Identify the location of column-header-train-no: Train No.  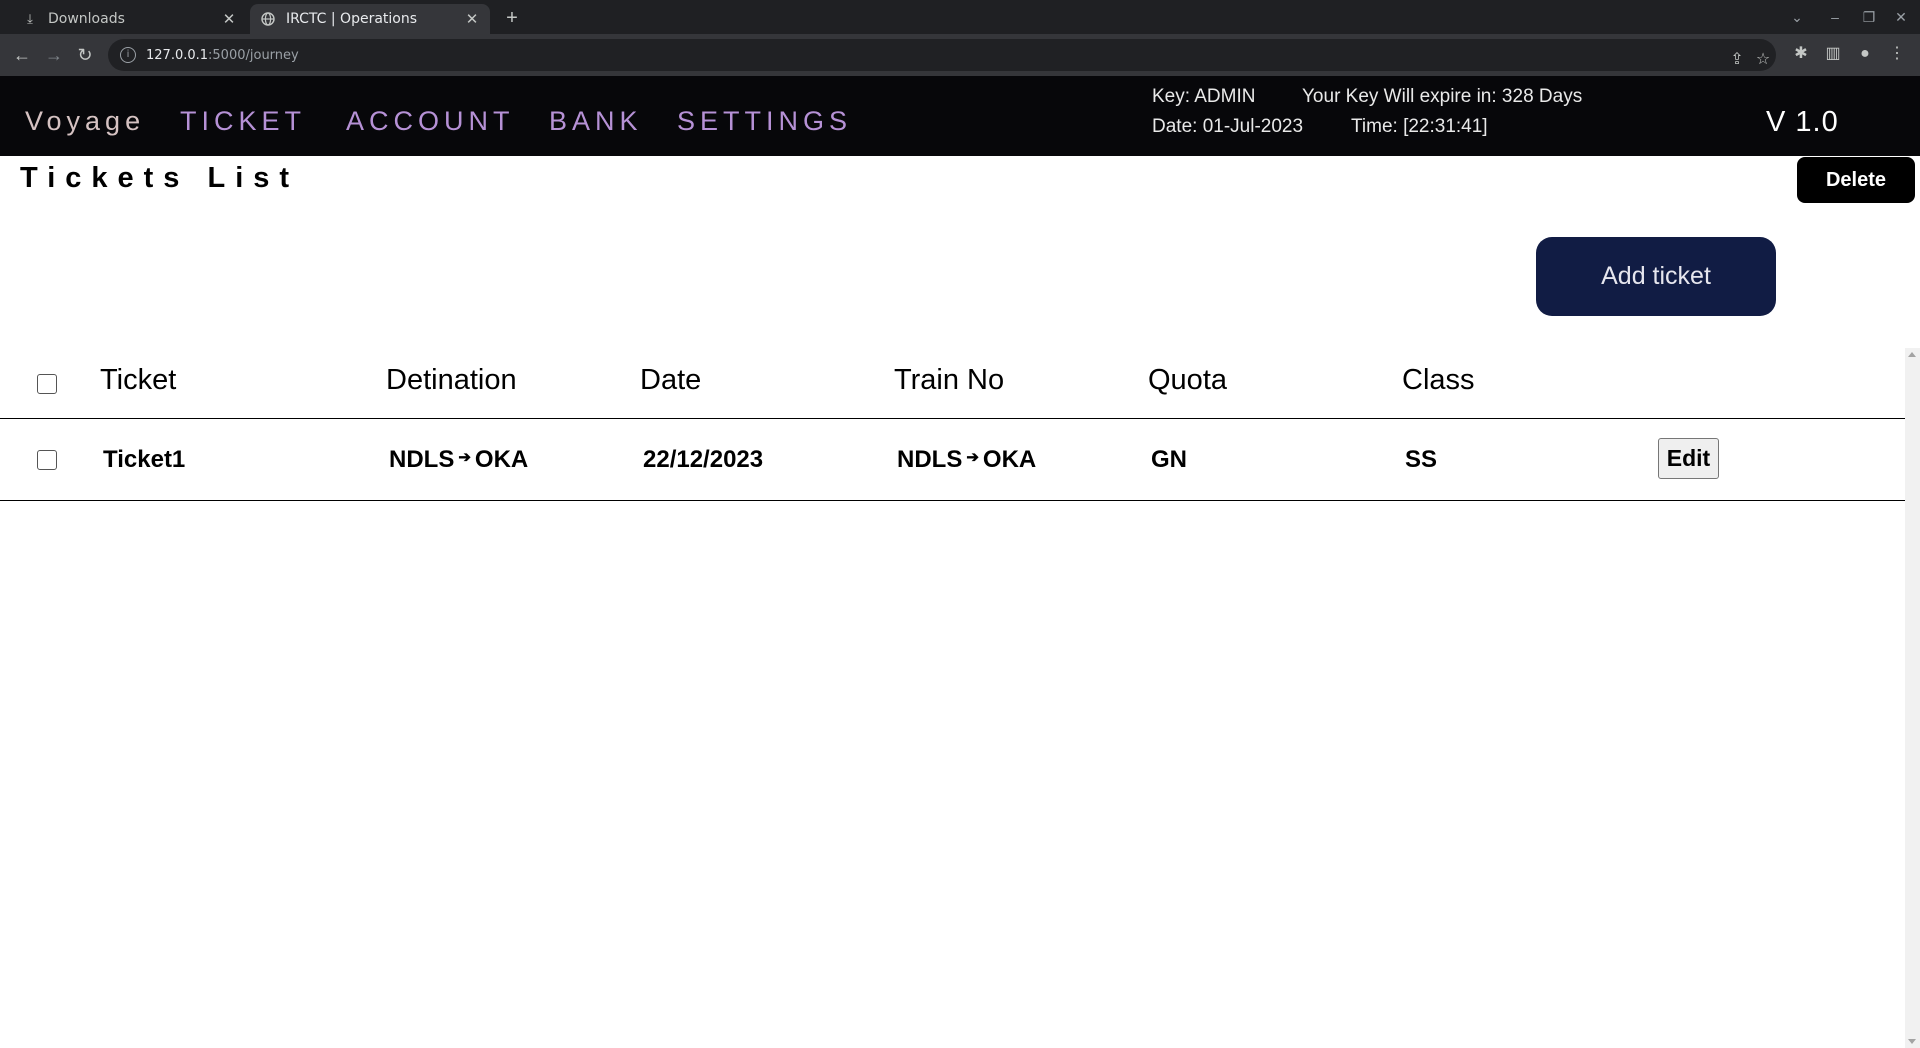
(949, 380).